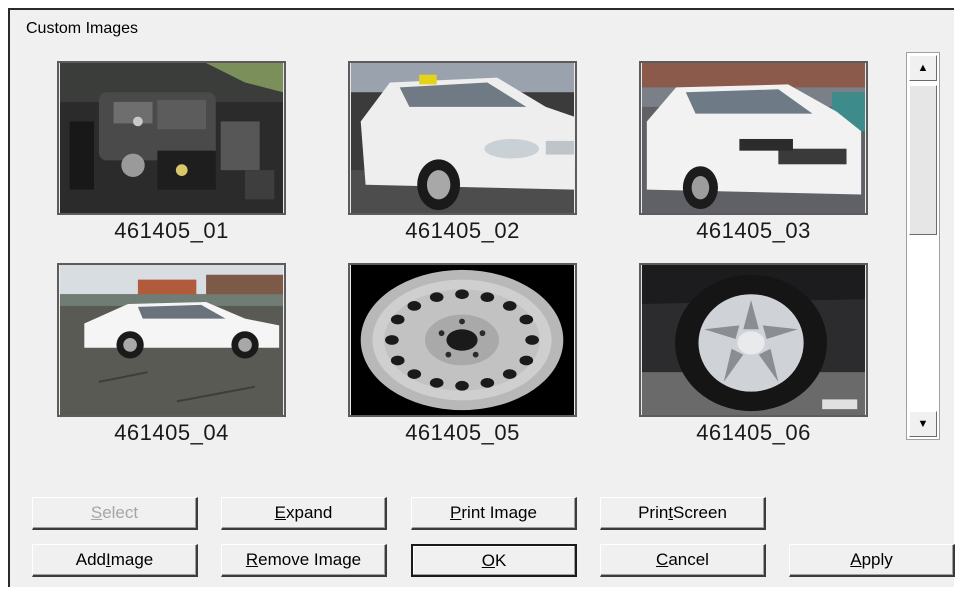  I want to click on scroll-down-button: ▼, so click(923, 424).